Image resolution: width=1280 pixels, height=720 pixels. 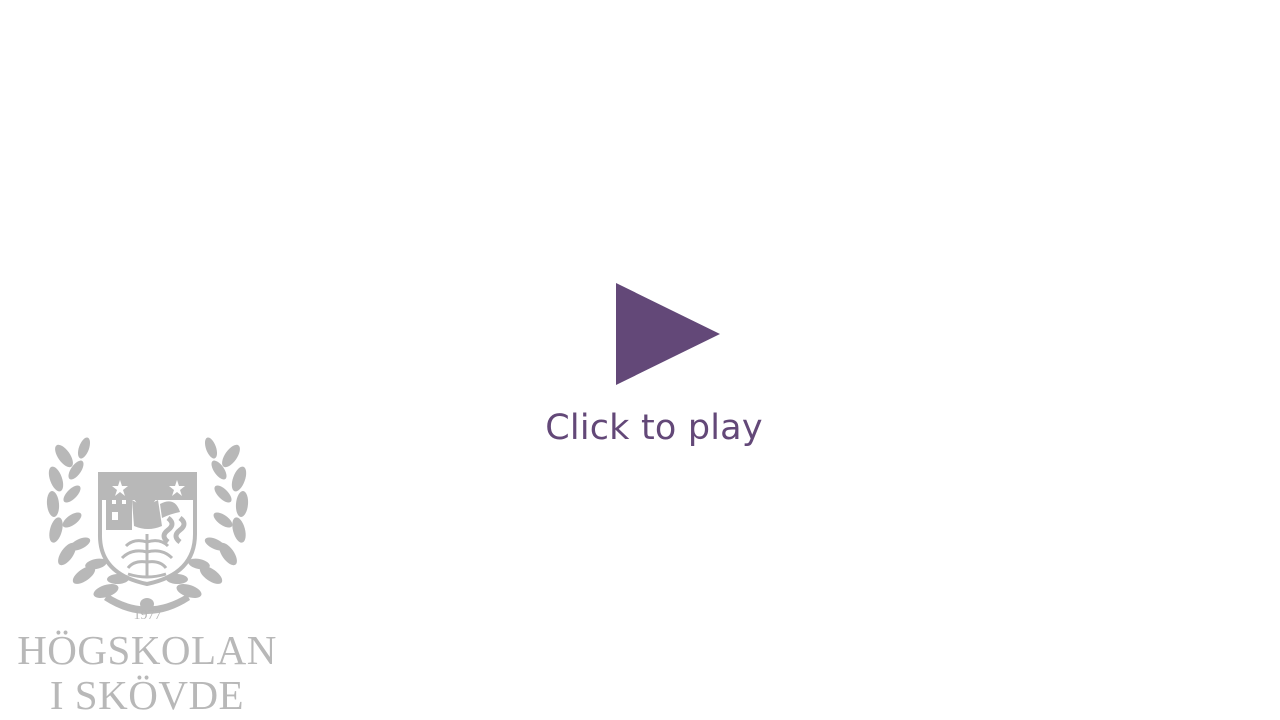 What do you see at coordinates (147, 695) in the screenshot?
I see `logo-name-line2: I SKÖVDE` at bounding box center [147, 695].